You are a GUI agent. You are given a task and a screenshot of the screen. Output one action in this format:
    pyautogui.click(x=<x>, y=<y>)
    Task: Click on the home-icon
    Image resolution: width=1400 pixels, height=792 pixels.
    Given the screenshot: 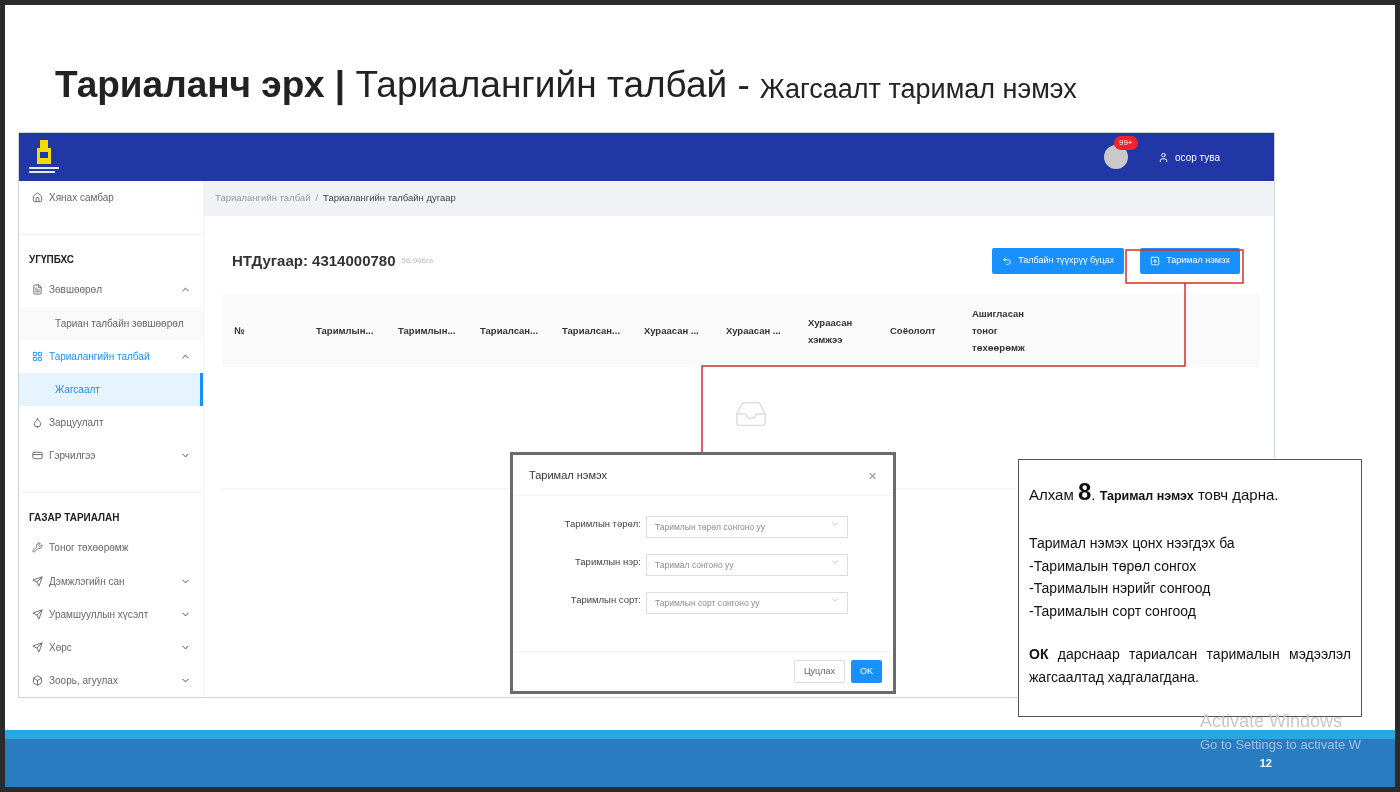 What is the action you would take?
    pyautogui.click(x=37, y=198)
    